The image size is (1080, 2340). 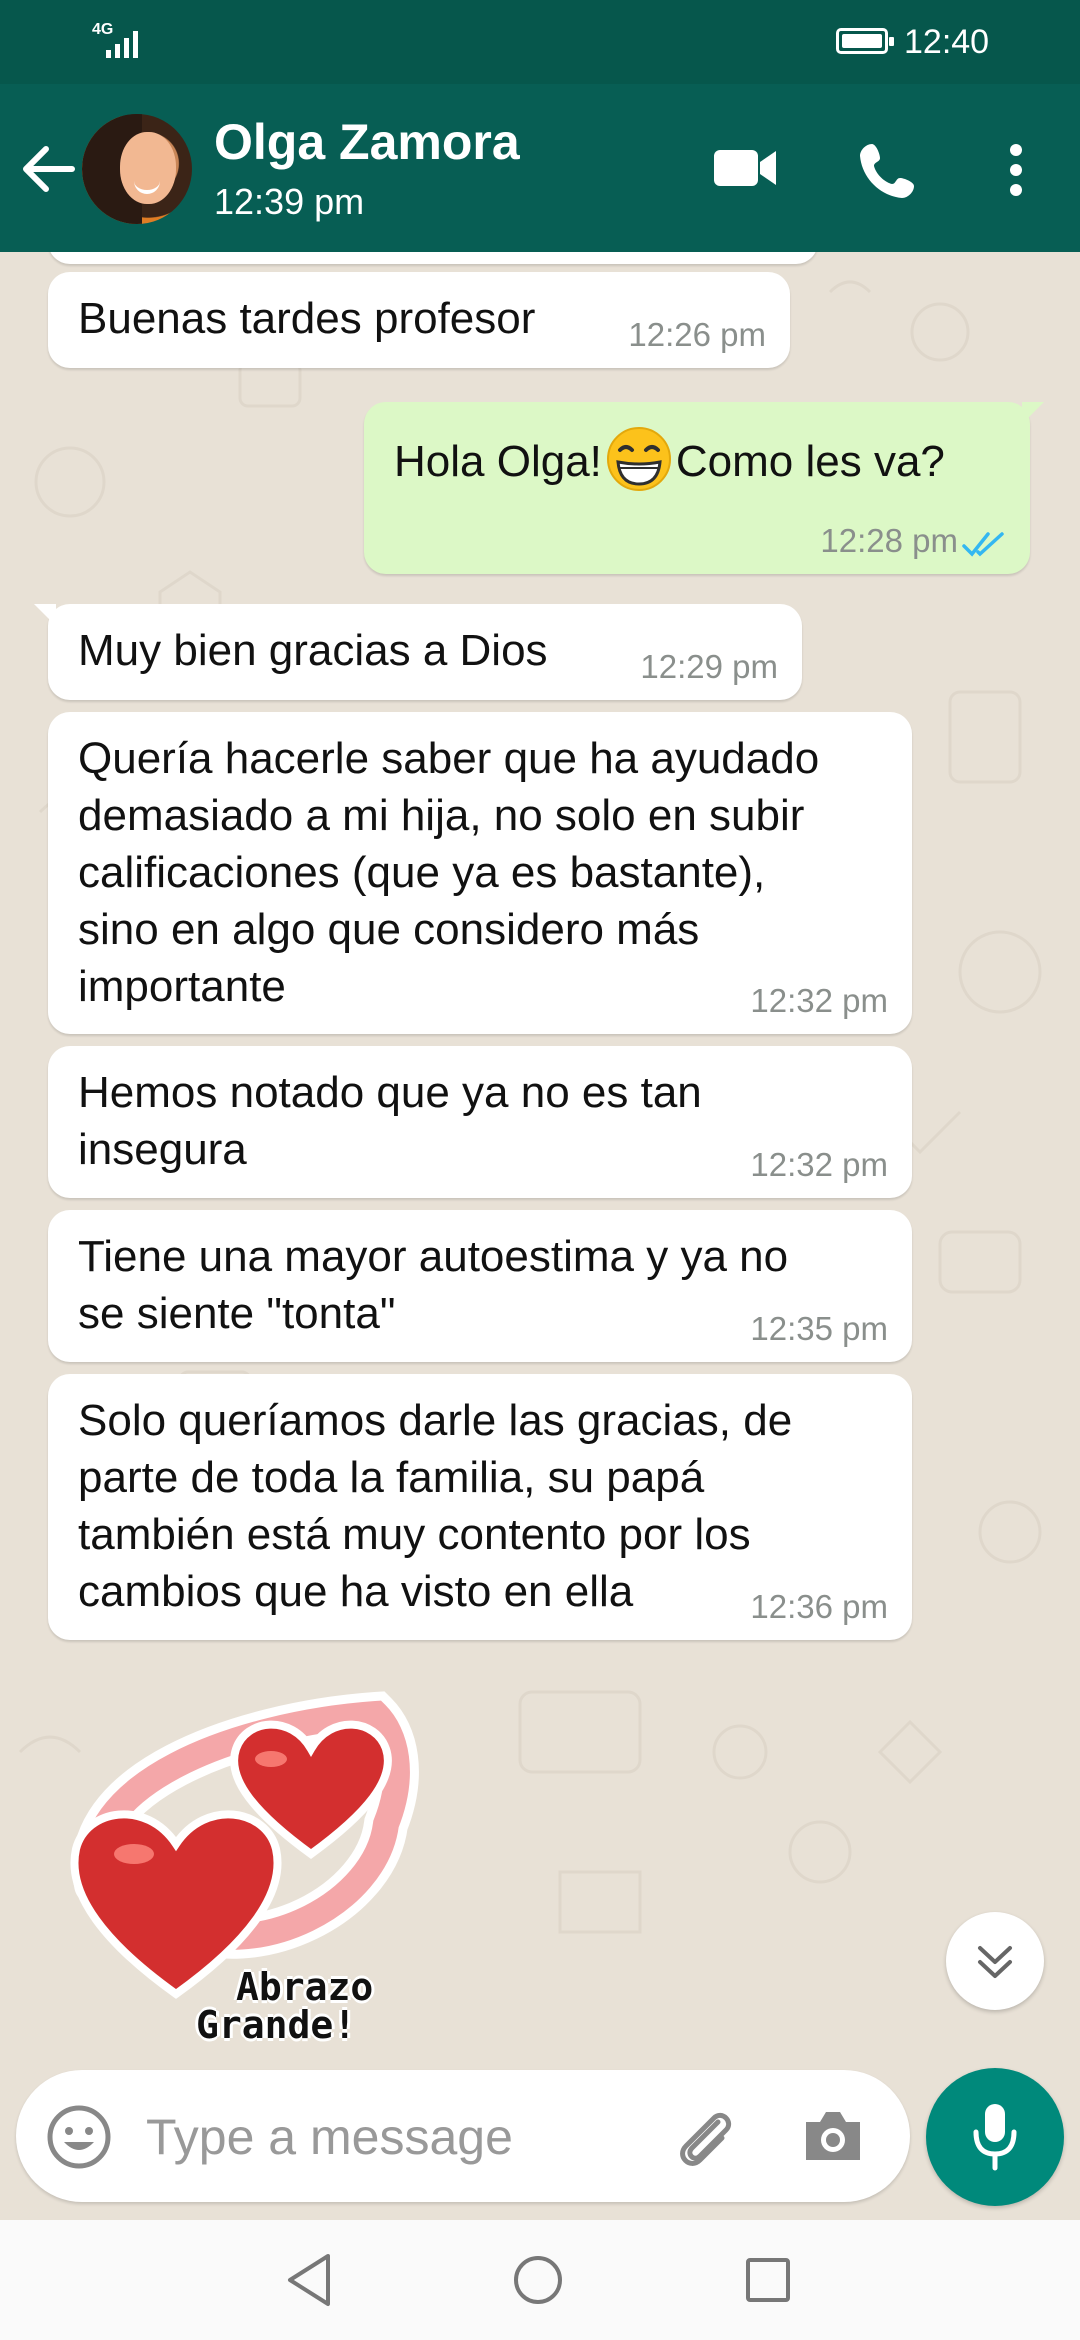 What do you see at coordinates (947, 42) in the screenshot?
I see `status-time: 12:40` at bounding box center [947, 42].